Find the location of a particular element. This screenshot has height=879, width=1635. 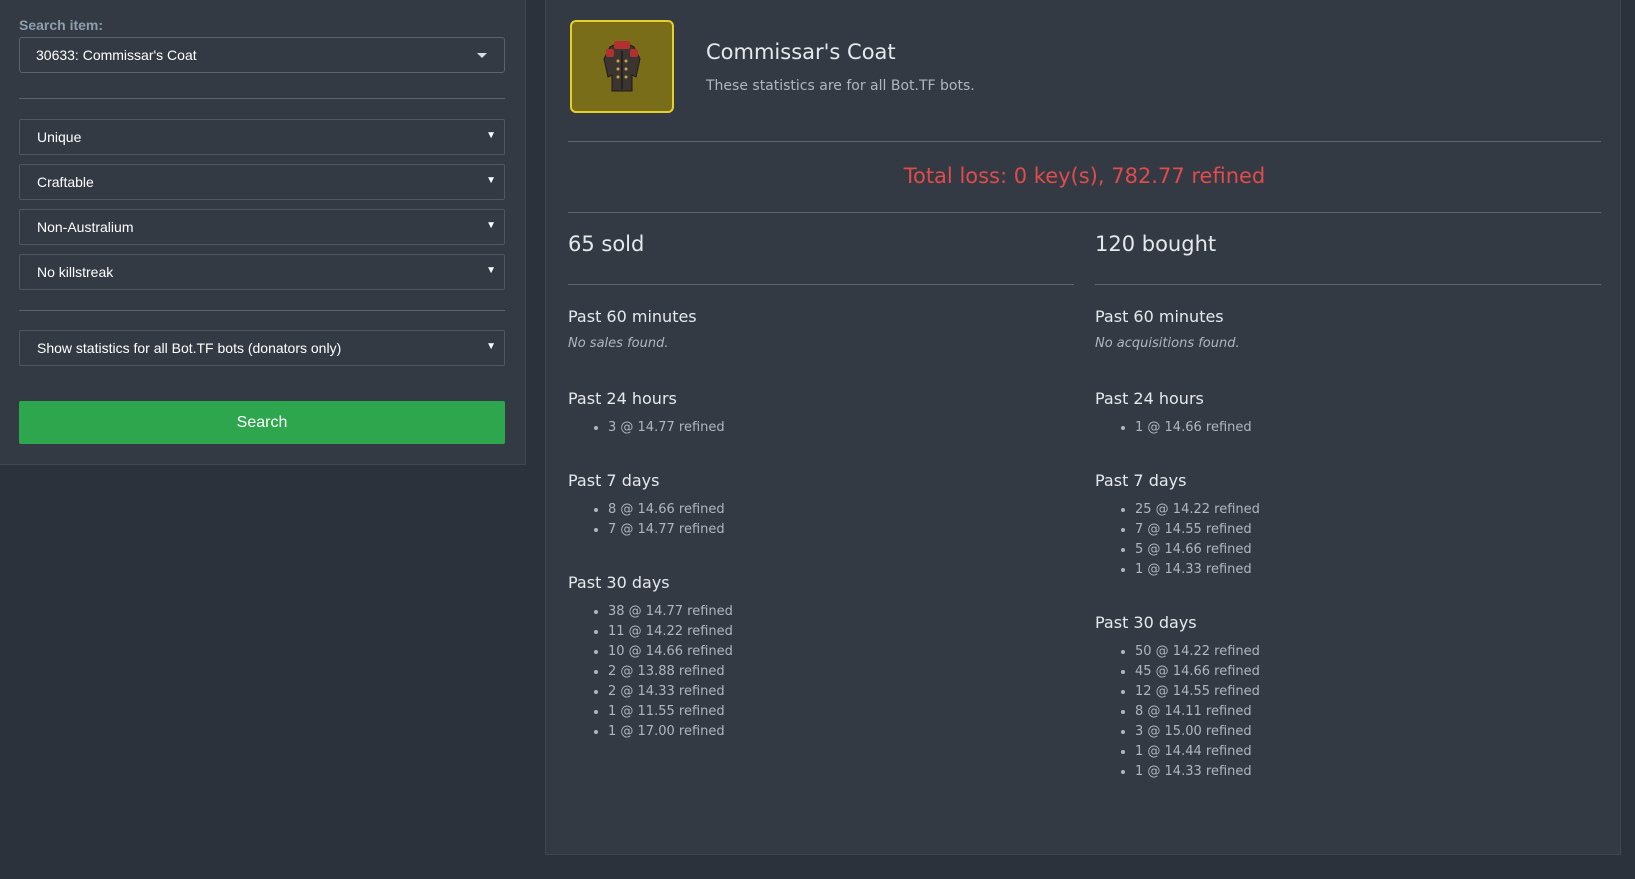

list-item: 7 @ 14.55 refined is located at coordinates (1368, 530).